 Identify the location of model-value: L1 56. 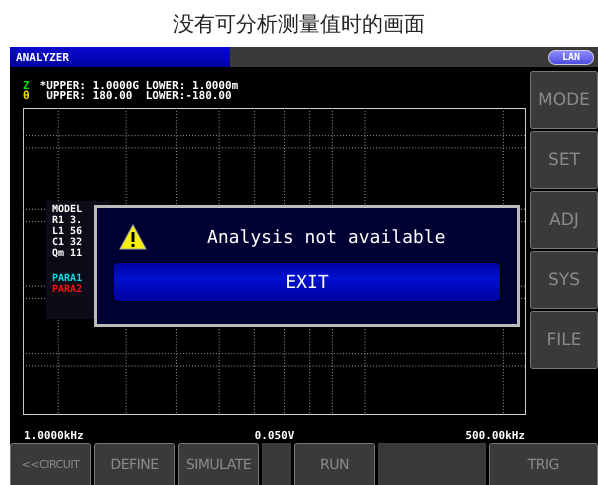
(68, 231).